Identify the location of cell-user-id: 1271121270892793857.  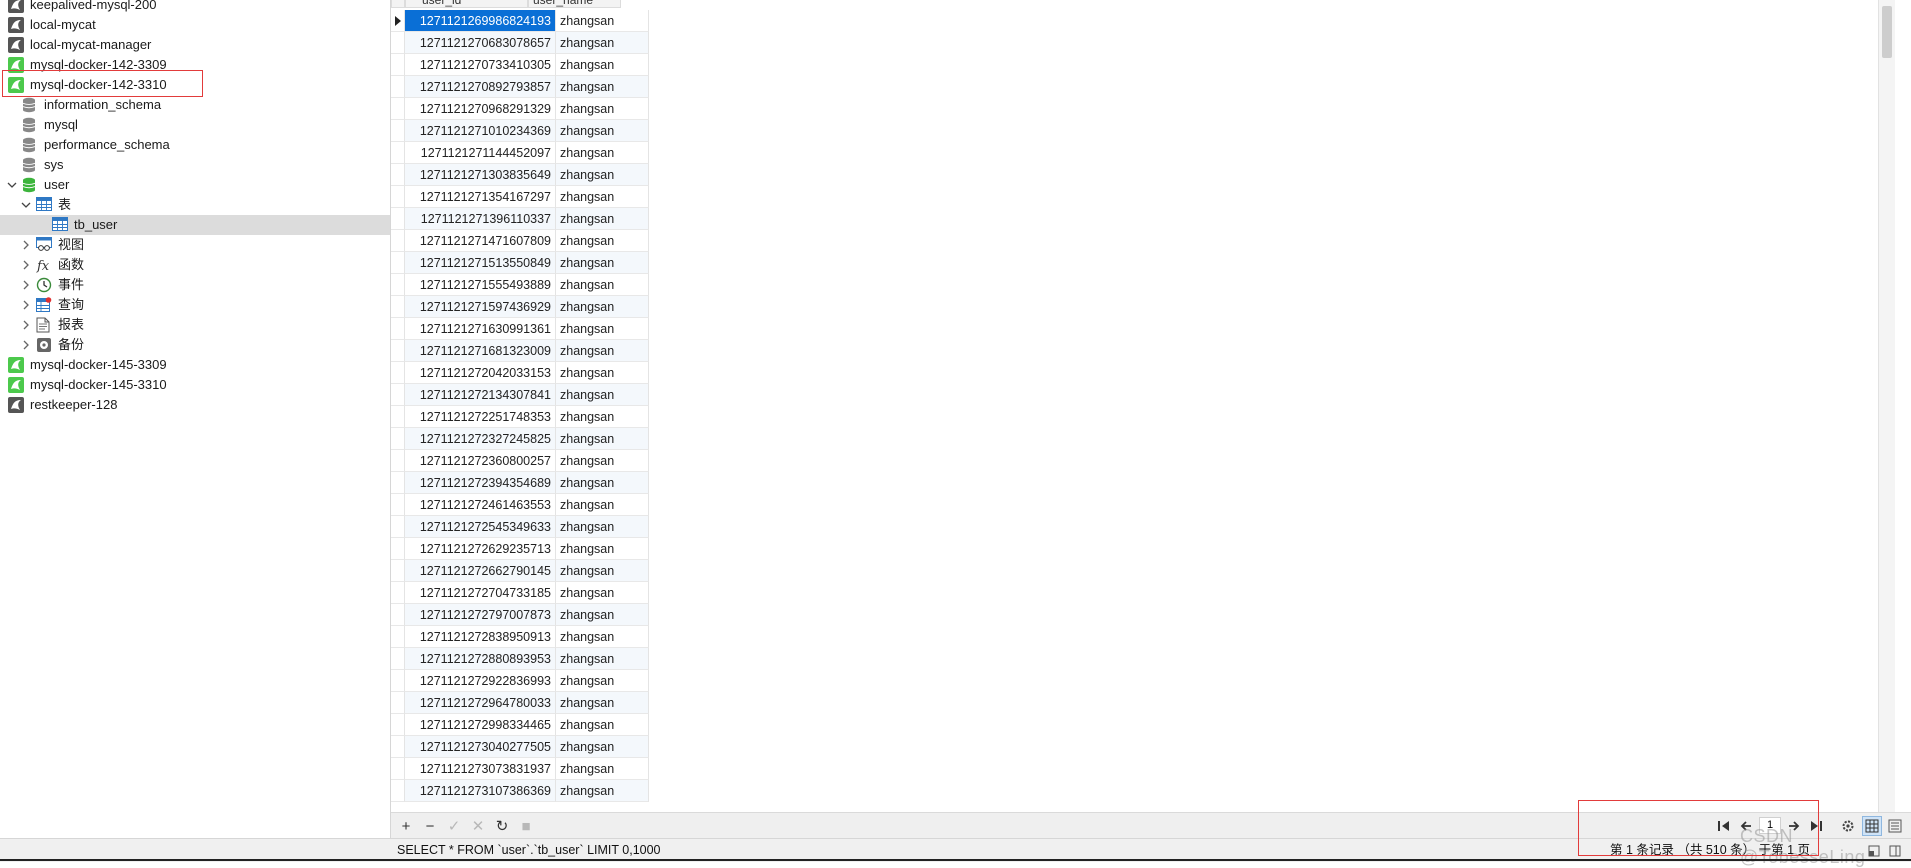
(480, 87).